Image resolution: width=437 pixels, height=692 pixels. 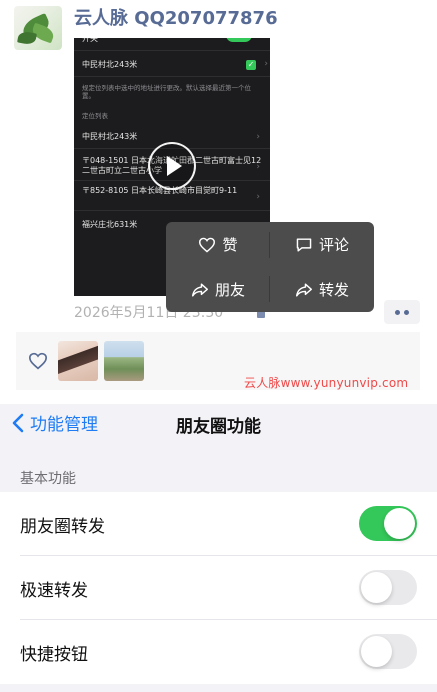 What do you see at coordinates (110, 64) in the screenshot?
I see `video-current-location: 中民村北243米` at bounding box center [110, 64].